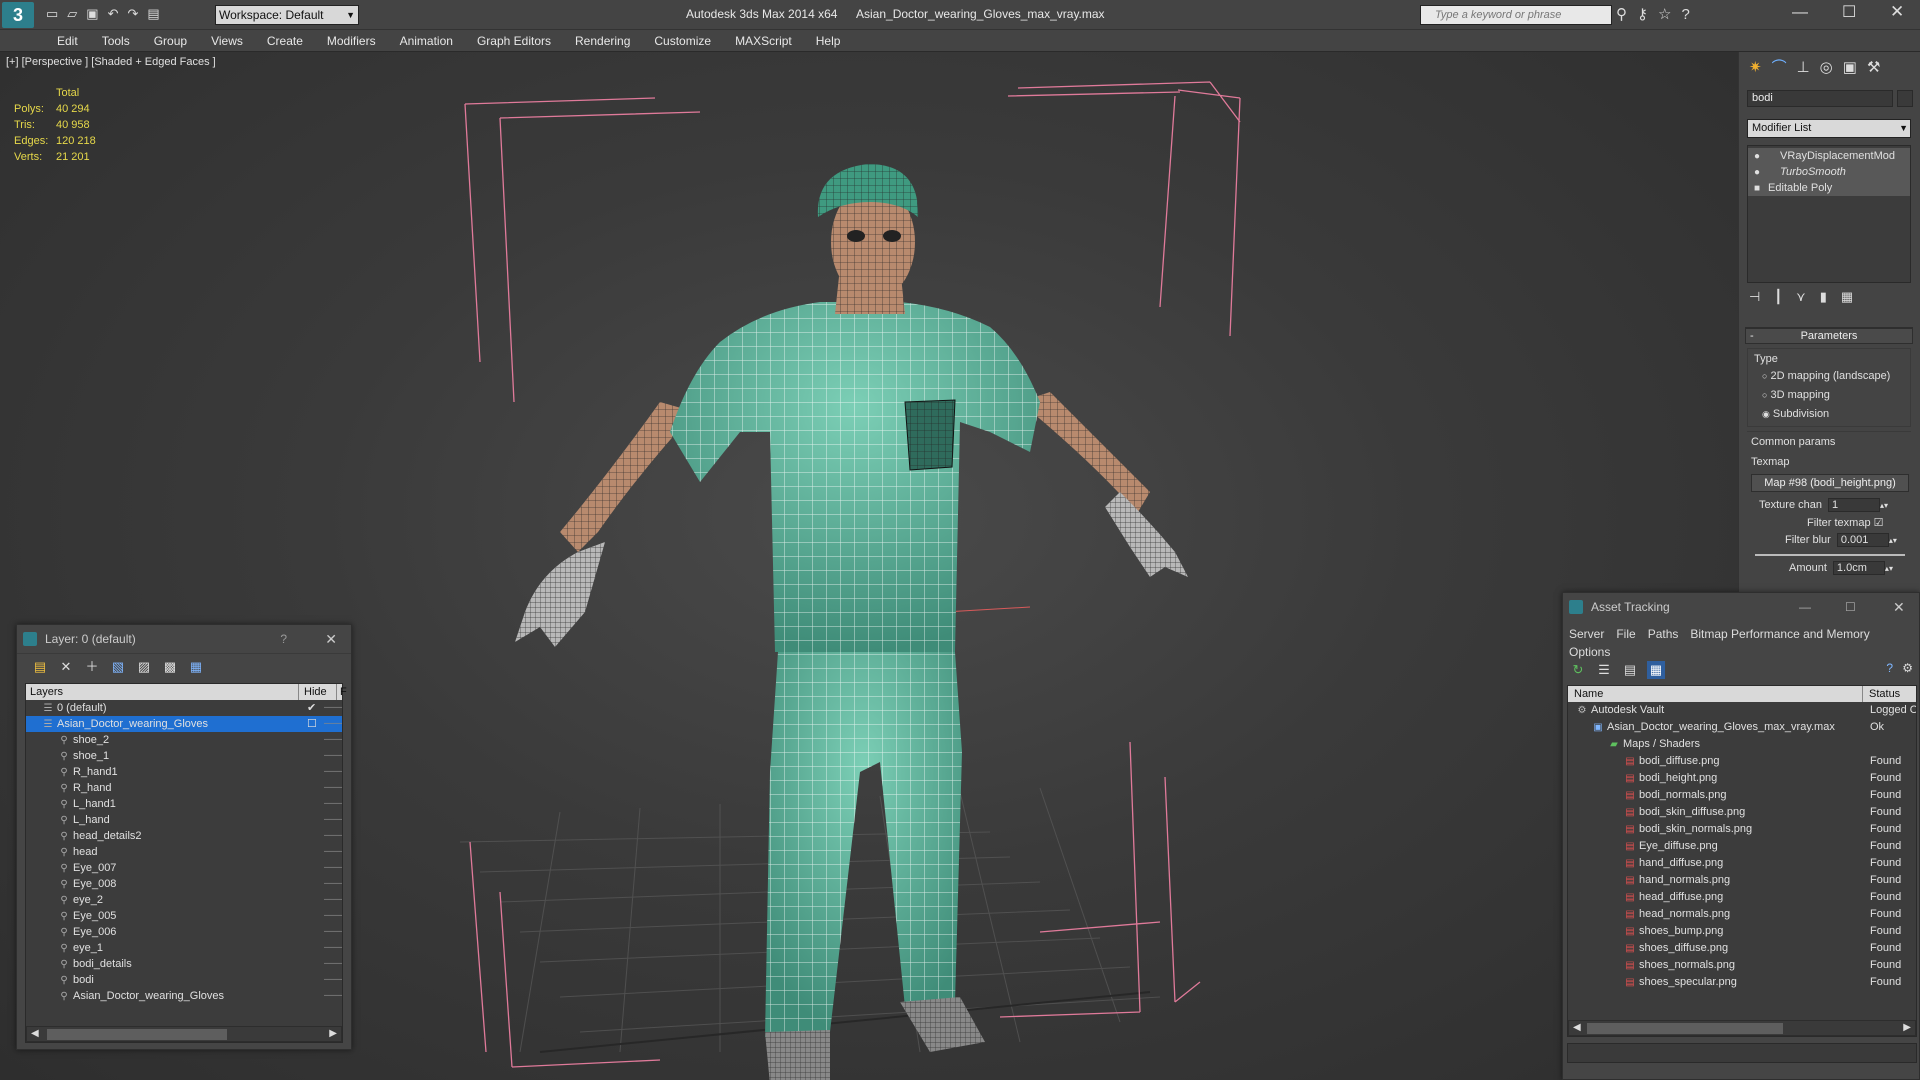 This screenshot has width=1920, height=1080. I want to click on modifier-list-dropdown: Modifier List ▼, so click(1829, 128).